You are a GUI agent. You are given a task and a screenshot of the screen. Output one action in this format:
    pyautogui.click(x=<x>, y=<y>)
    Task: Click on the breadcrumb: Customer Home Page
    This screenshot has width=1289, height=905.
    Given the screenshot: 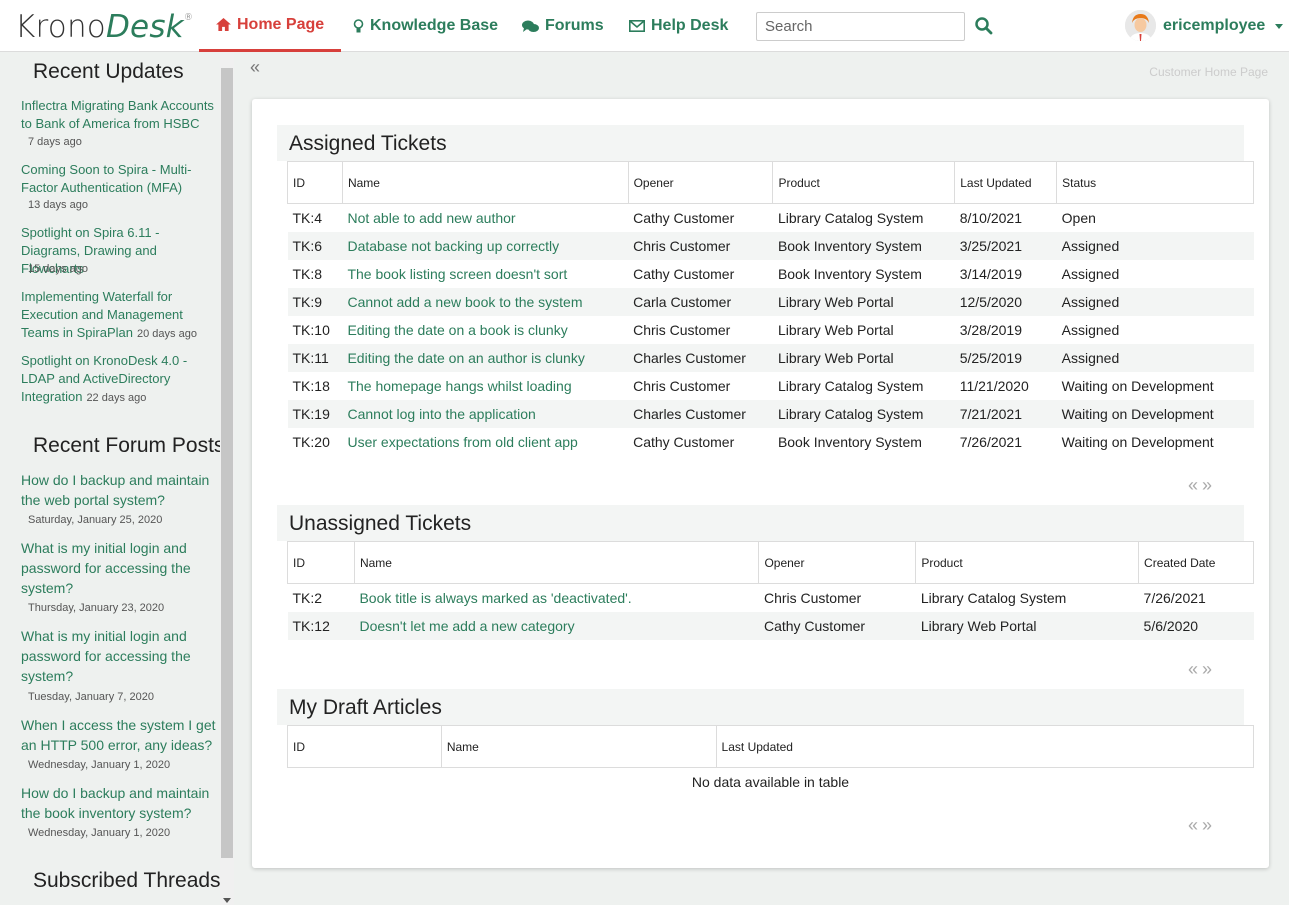 What is the action you would take?
    pyautogui.click(x=1208, y=72)
    